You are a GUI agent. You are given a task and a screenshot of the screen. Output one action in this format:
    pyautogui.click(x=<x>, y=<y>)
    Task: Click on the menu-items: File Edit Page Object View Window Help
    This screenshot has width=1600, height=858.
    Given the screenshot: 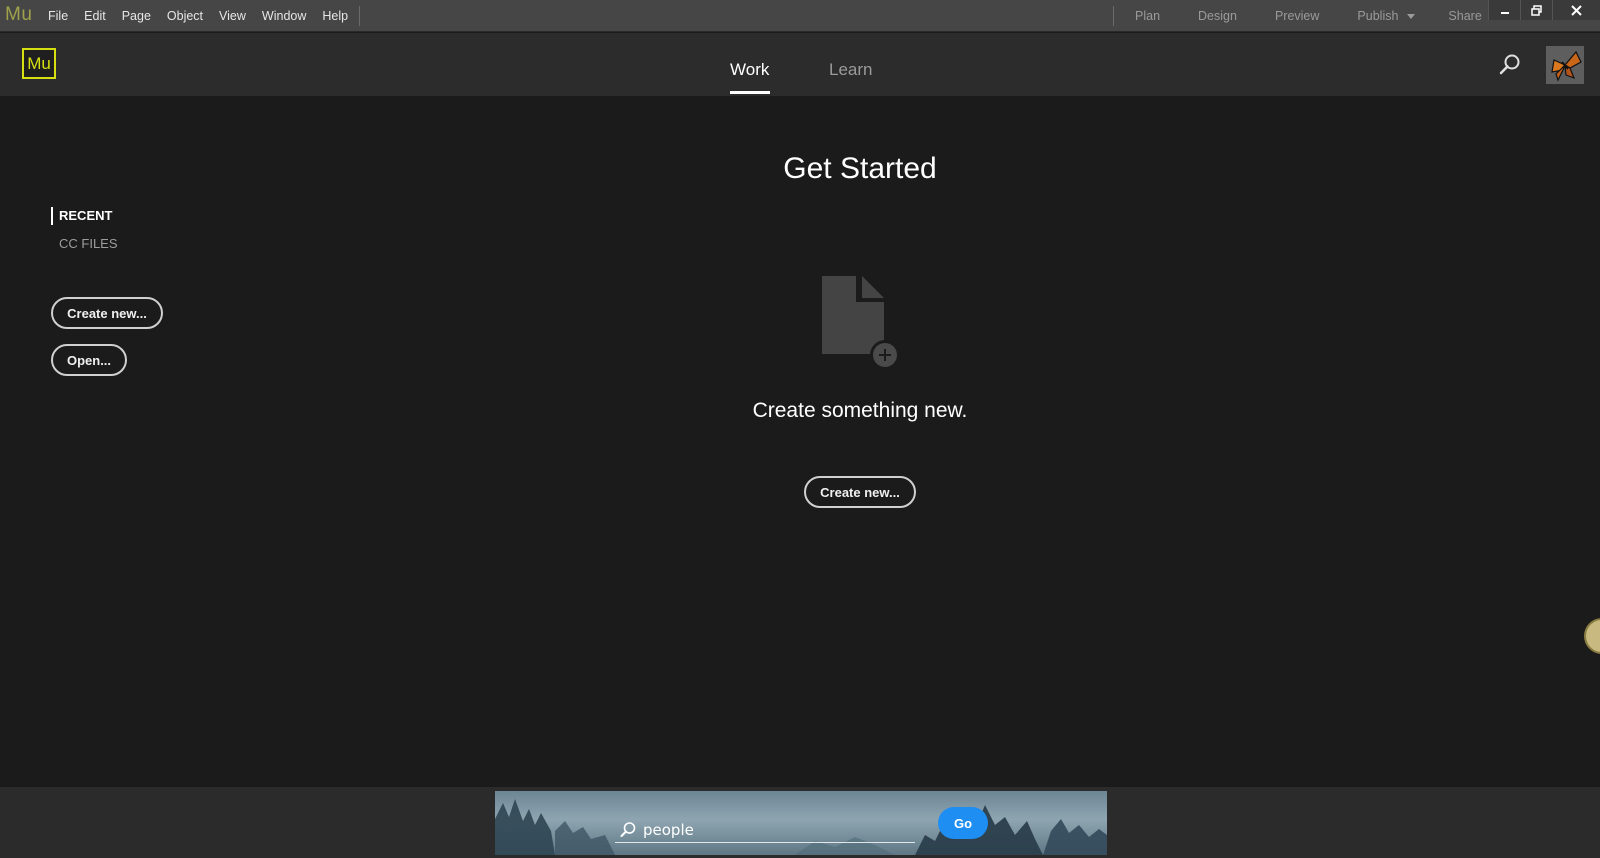 What is the action you would take?
    pyautogui.click(x=198, y=16)
    